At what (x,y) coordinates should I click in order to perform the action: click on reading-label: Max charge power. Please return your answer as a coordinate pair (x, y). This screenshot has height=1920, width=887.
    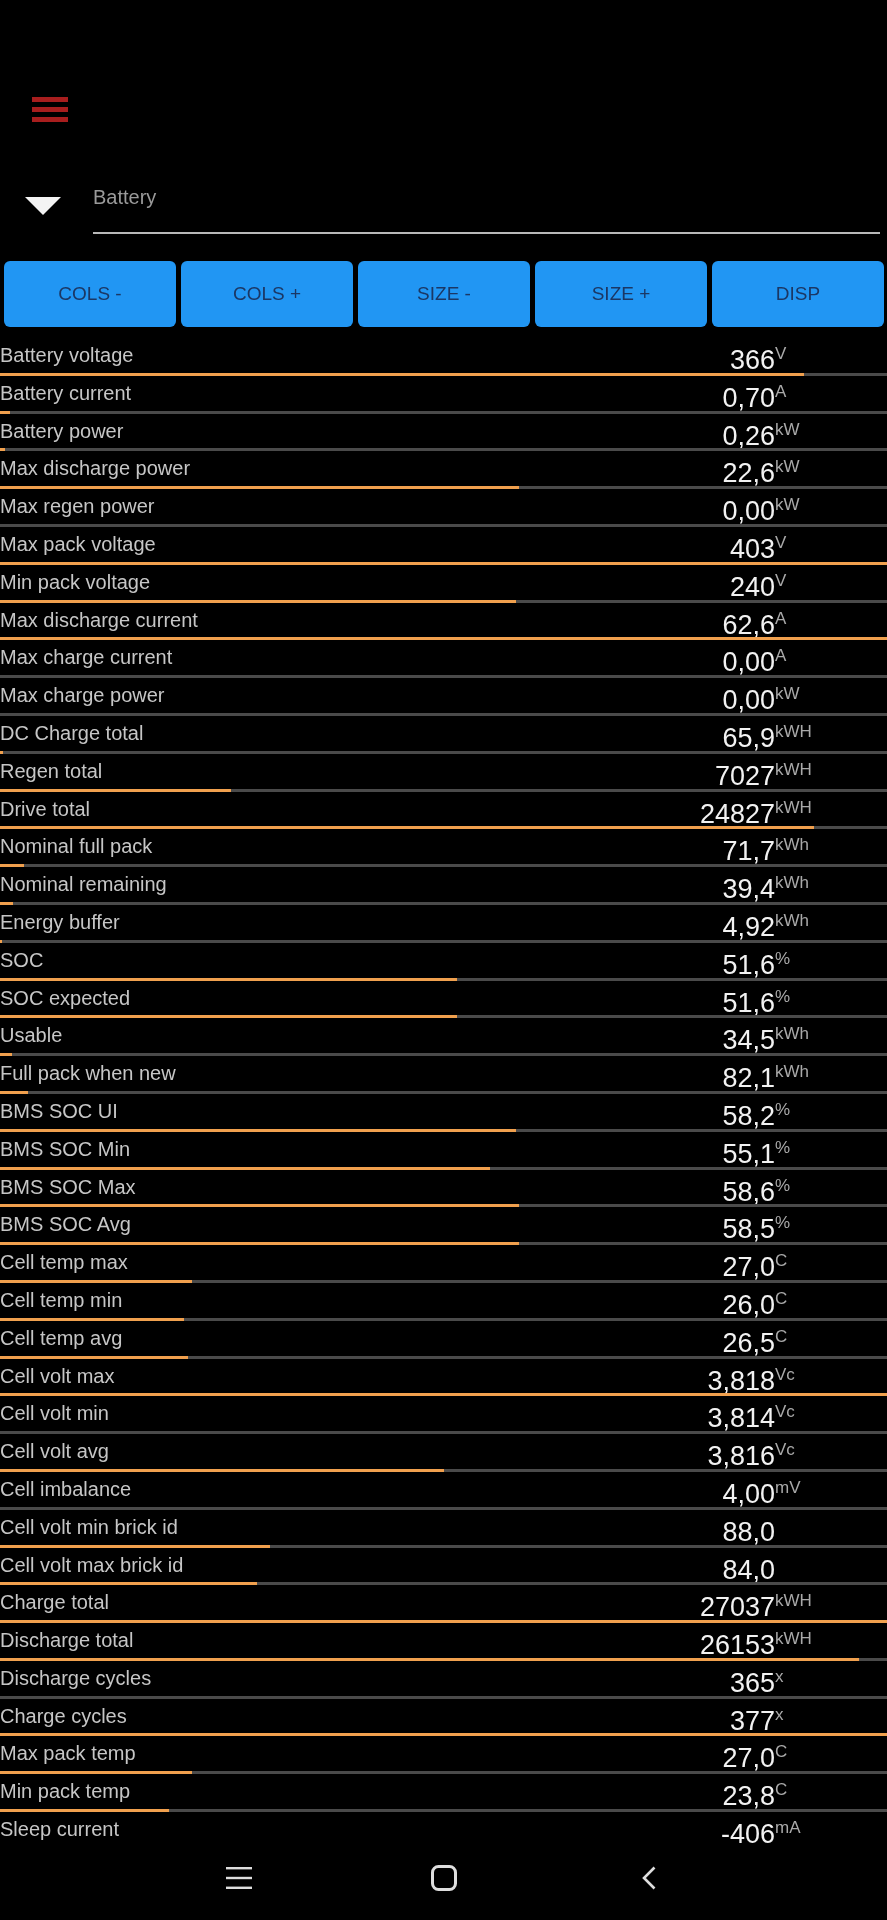
    Looking at the image, I should click on (82, 695).